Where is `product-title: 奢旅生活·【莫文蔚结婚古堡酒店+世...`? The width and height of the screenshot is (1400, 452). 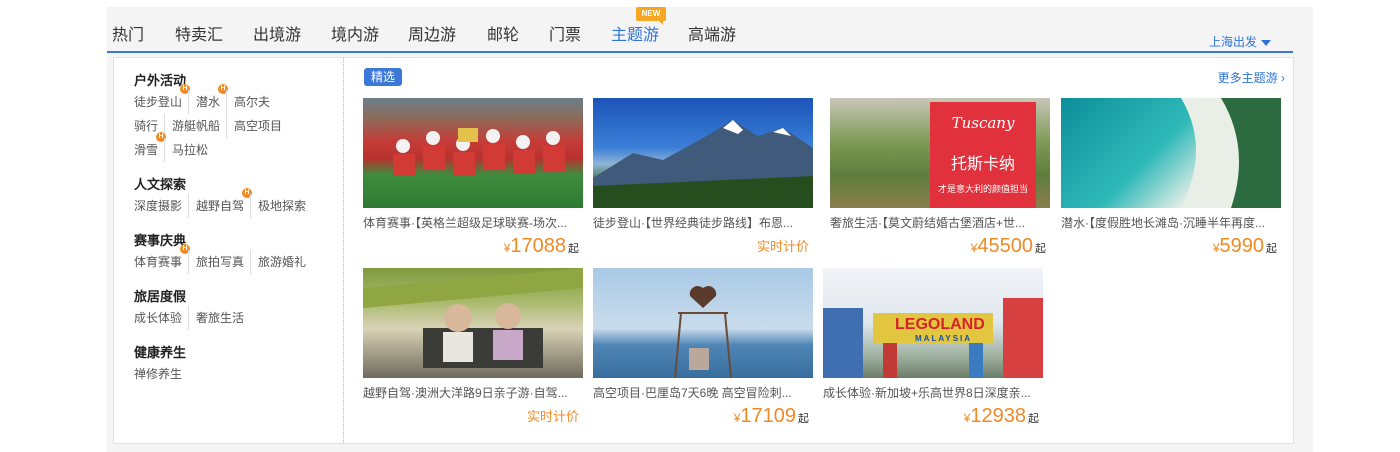
product-title: 奢旅生活·【莫文蔚结婚古堡酒店+世... is located at coordinates (928, 223).